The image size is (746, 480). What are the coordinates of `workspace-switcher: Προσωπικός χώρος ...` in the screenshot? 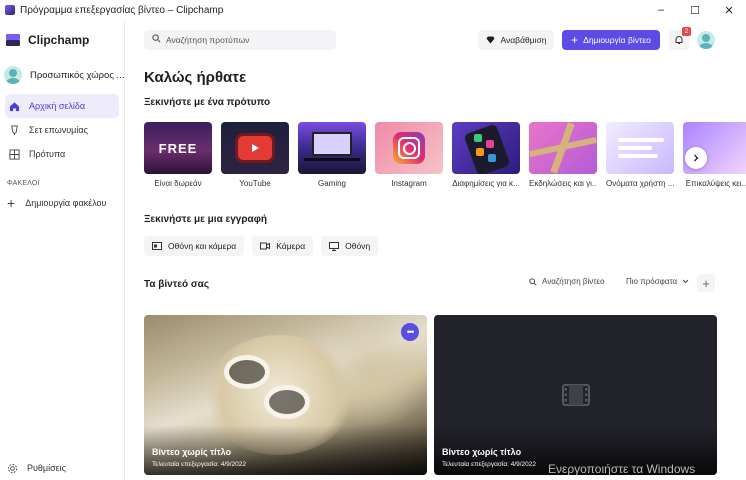 It's located at (62, 75).